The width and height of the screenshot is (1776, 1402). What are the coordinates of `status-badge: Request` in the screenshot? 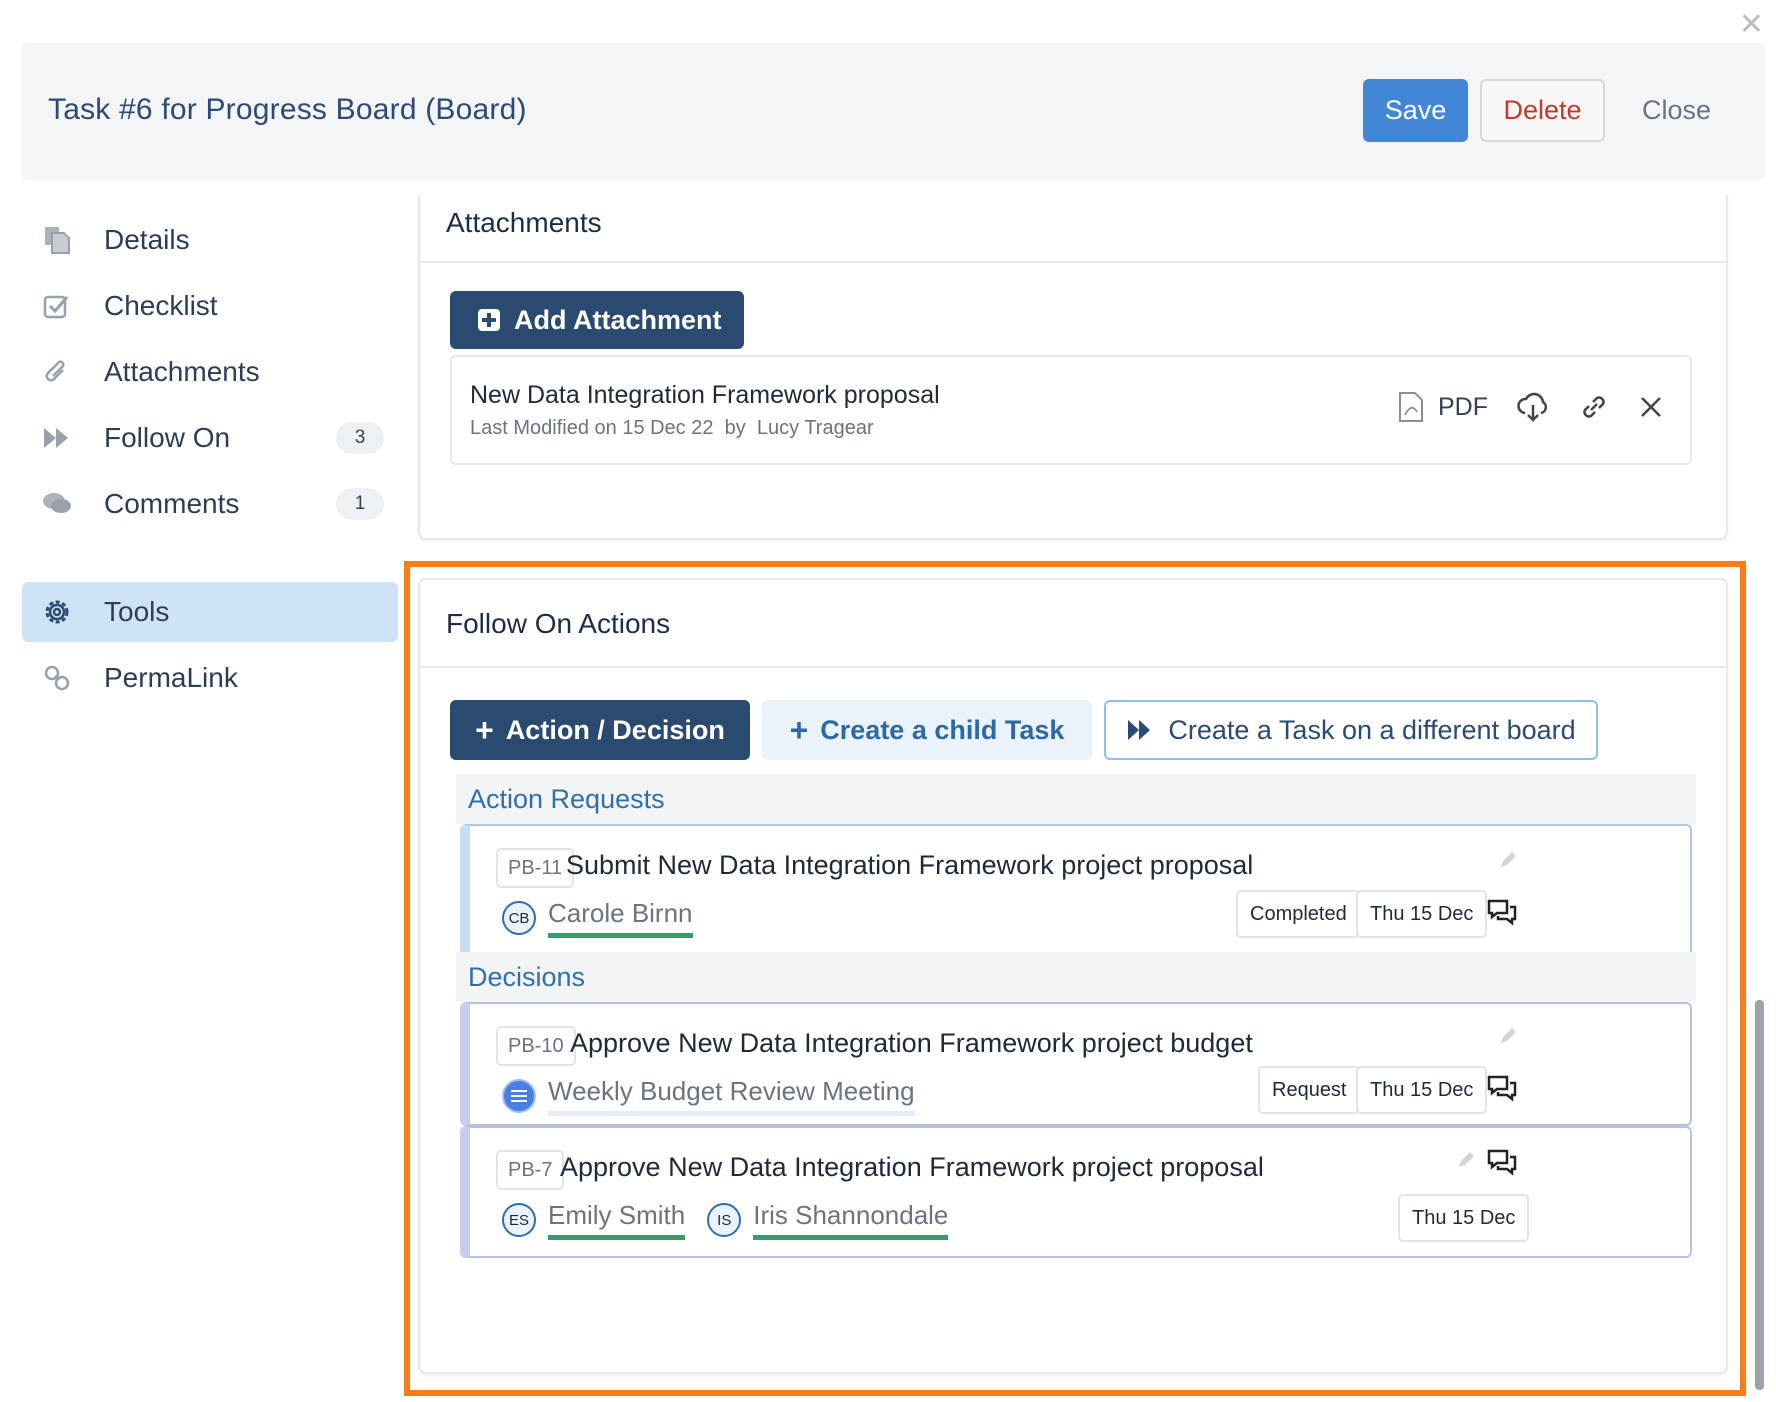 It's located at (1309, 1090).